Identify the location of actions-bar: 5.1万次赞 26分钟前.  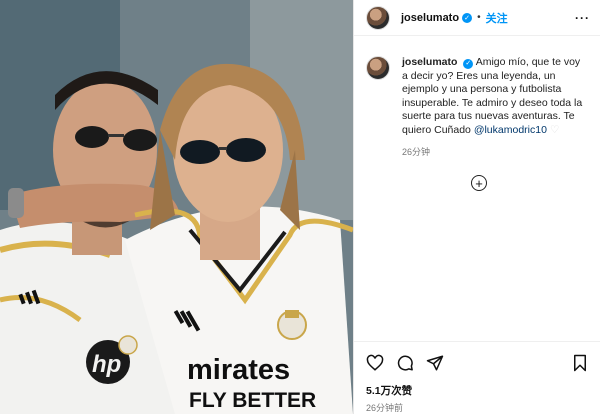
(477, 377).